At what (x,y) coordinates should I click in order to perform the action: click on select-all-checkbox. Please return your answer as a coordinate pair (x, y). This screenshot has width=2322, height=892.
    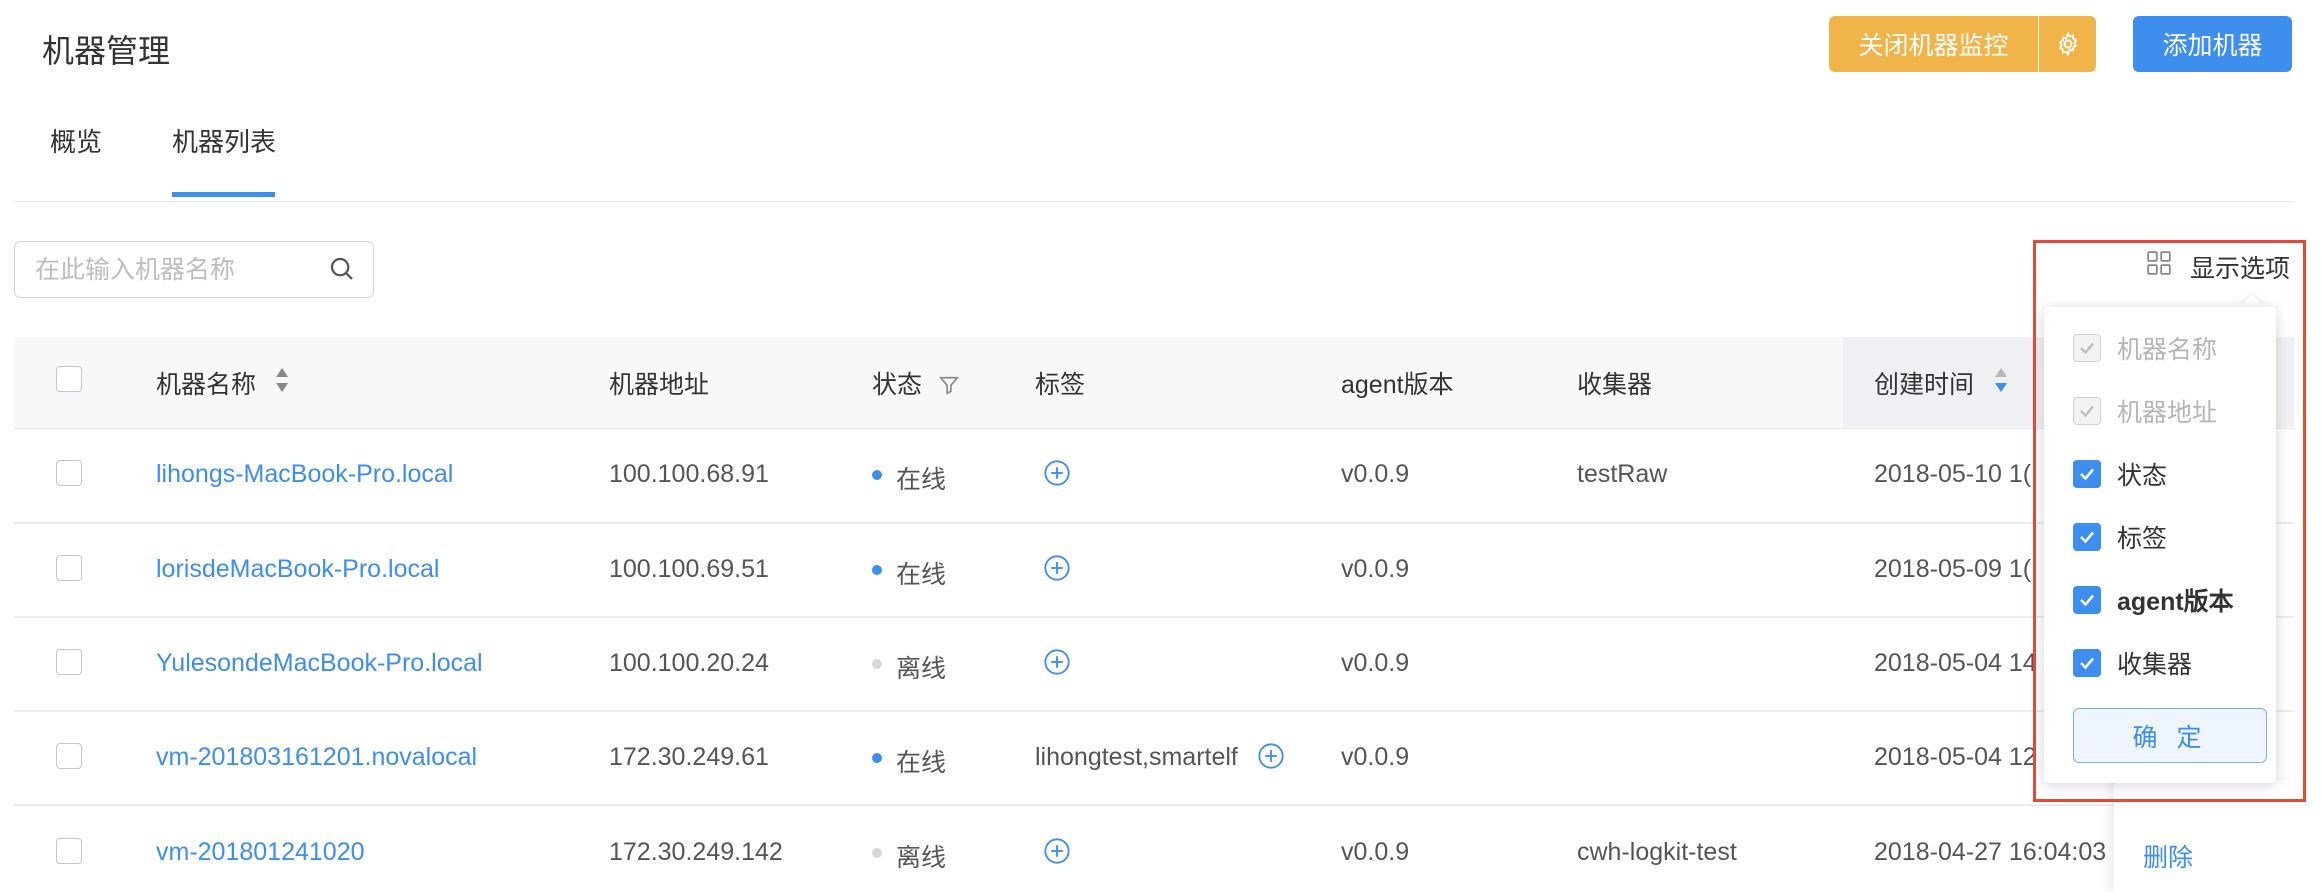
    Looking at the image, I should click on (69, 379).